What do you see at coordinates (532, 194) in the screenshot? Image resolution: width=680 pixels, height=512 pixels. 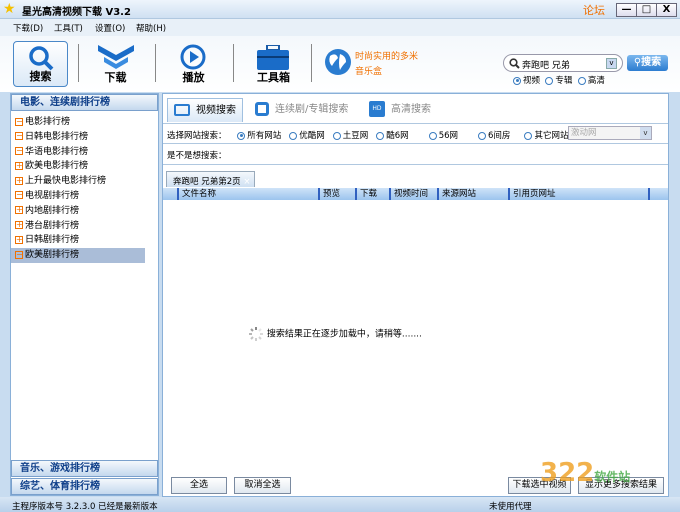 I see `column-header: 引用页网址` at bounding box center [532, 194].